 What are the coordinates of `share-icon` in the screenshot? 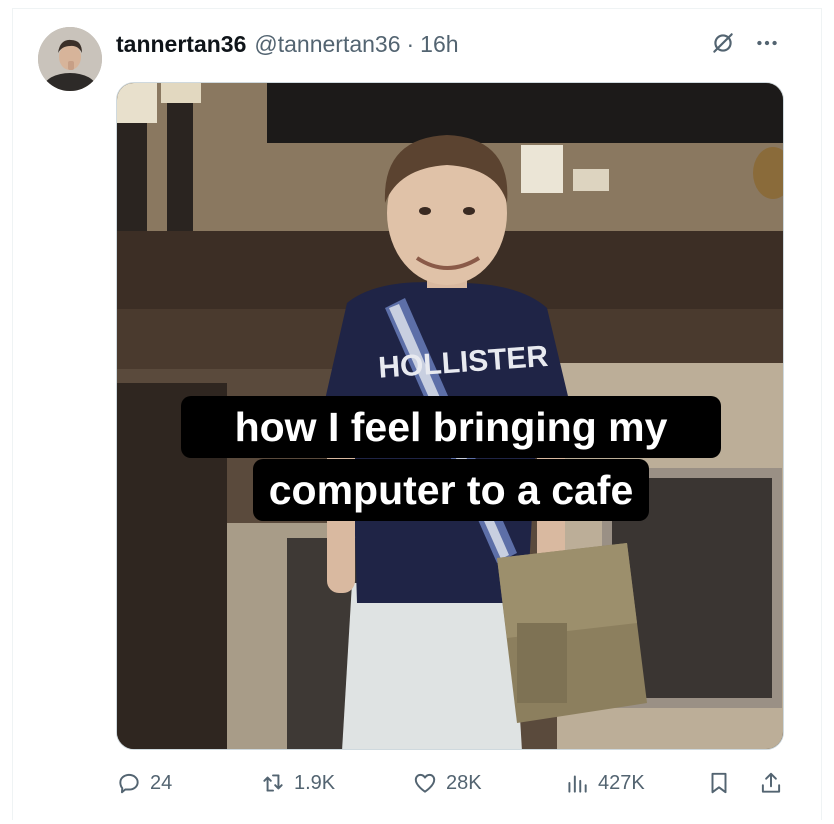 It's located at (771, 782).